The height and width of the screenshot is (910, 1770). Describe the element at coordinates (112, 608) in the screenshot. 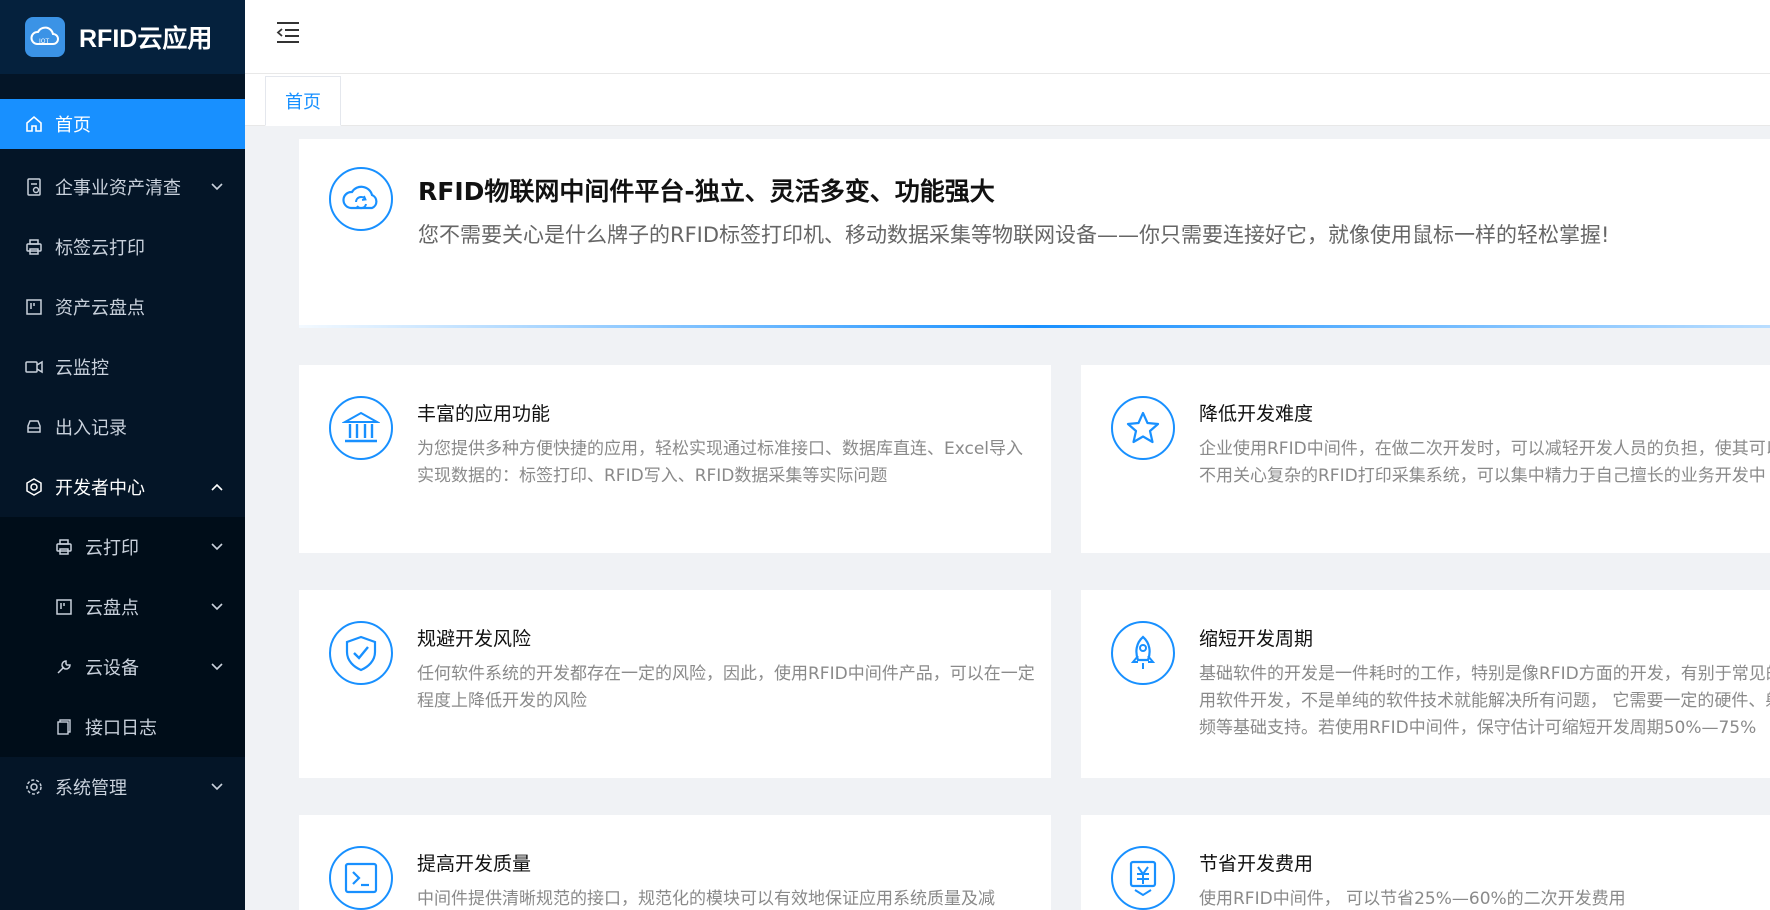

I see `sidebar-item-label: 云盘点` at that location.